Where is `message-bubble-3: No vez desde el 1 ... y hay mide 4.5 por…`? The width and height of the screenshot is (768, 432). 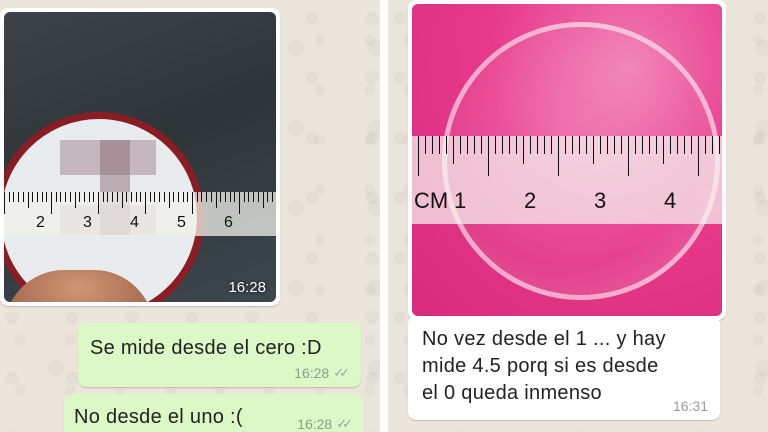 message-bubble-3: No vez desde el 1 ... y hay mide 4.5 por… is located at coordinates (564, 368).